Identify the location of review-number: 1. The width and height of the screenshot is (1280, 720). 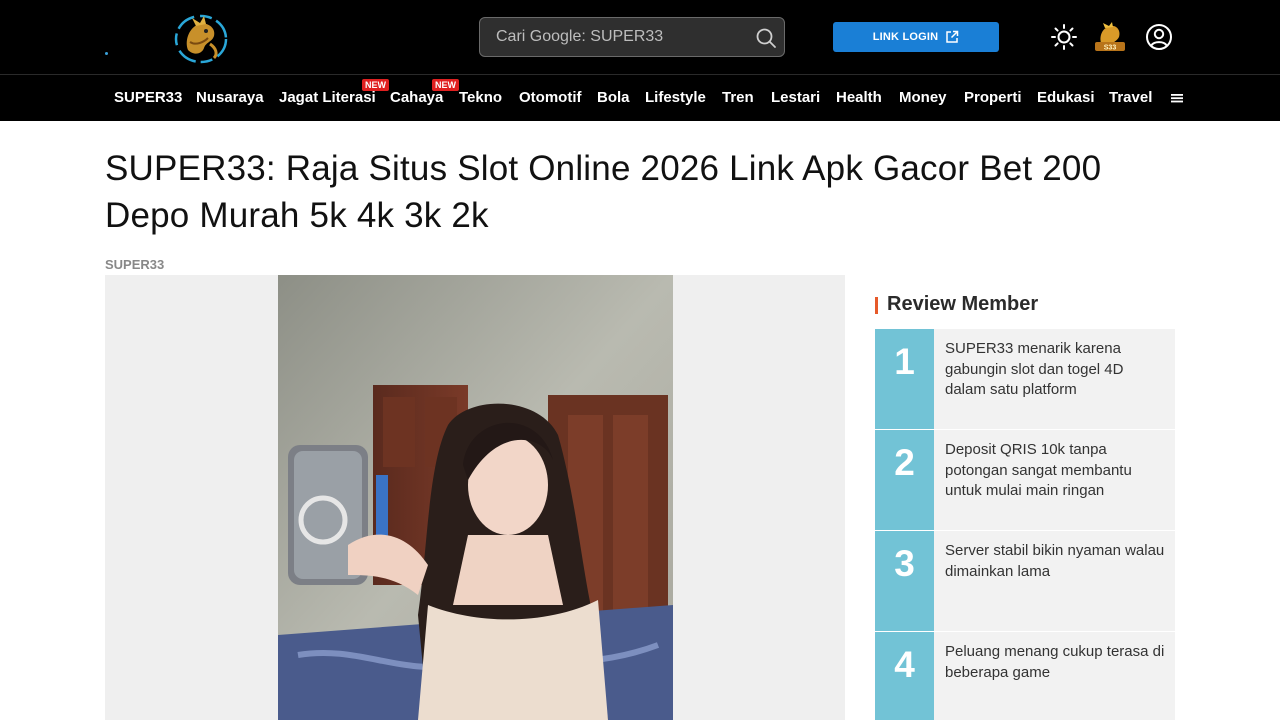
(904, 379).